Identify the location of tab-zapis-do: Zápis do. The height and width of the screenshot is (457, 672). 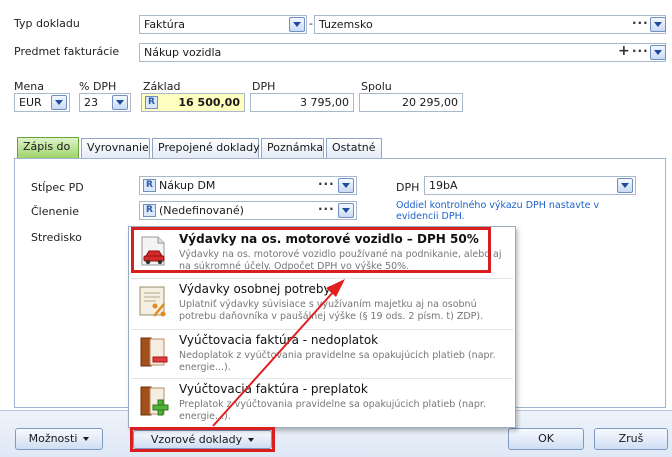
(48, 147).